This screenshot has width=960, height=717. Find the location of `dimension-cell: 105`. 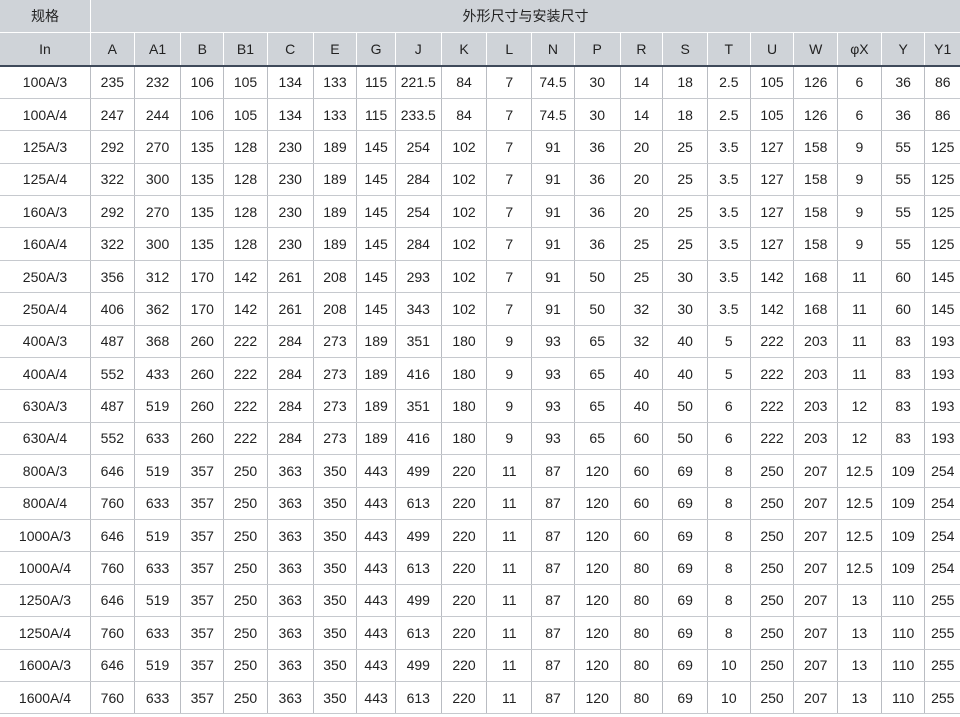

dimension-cell: 105 is located at coordinates (245, 115).